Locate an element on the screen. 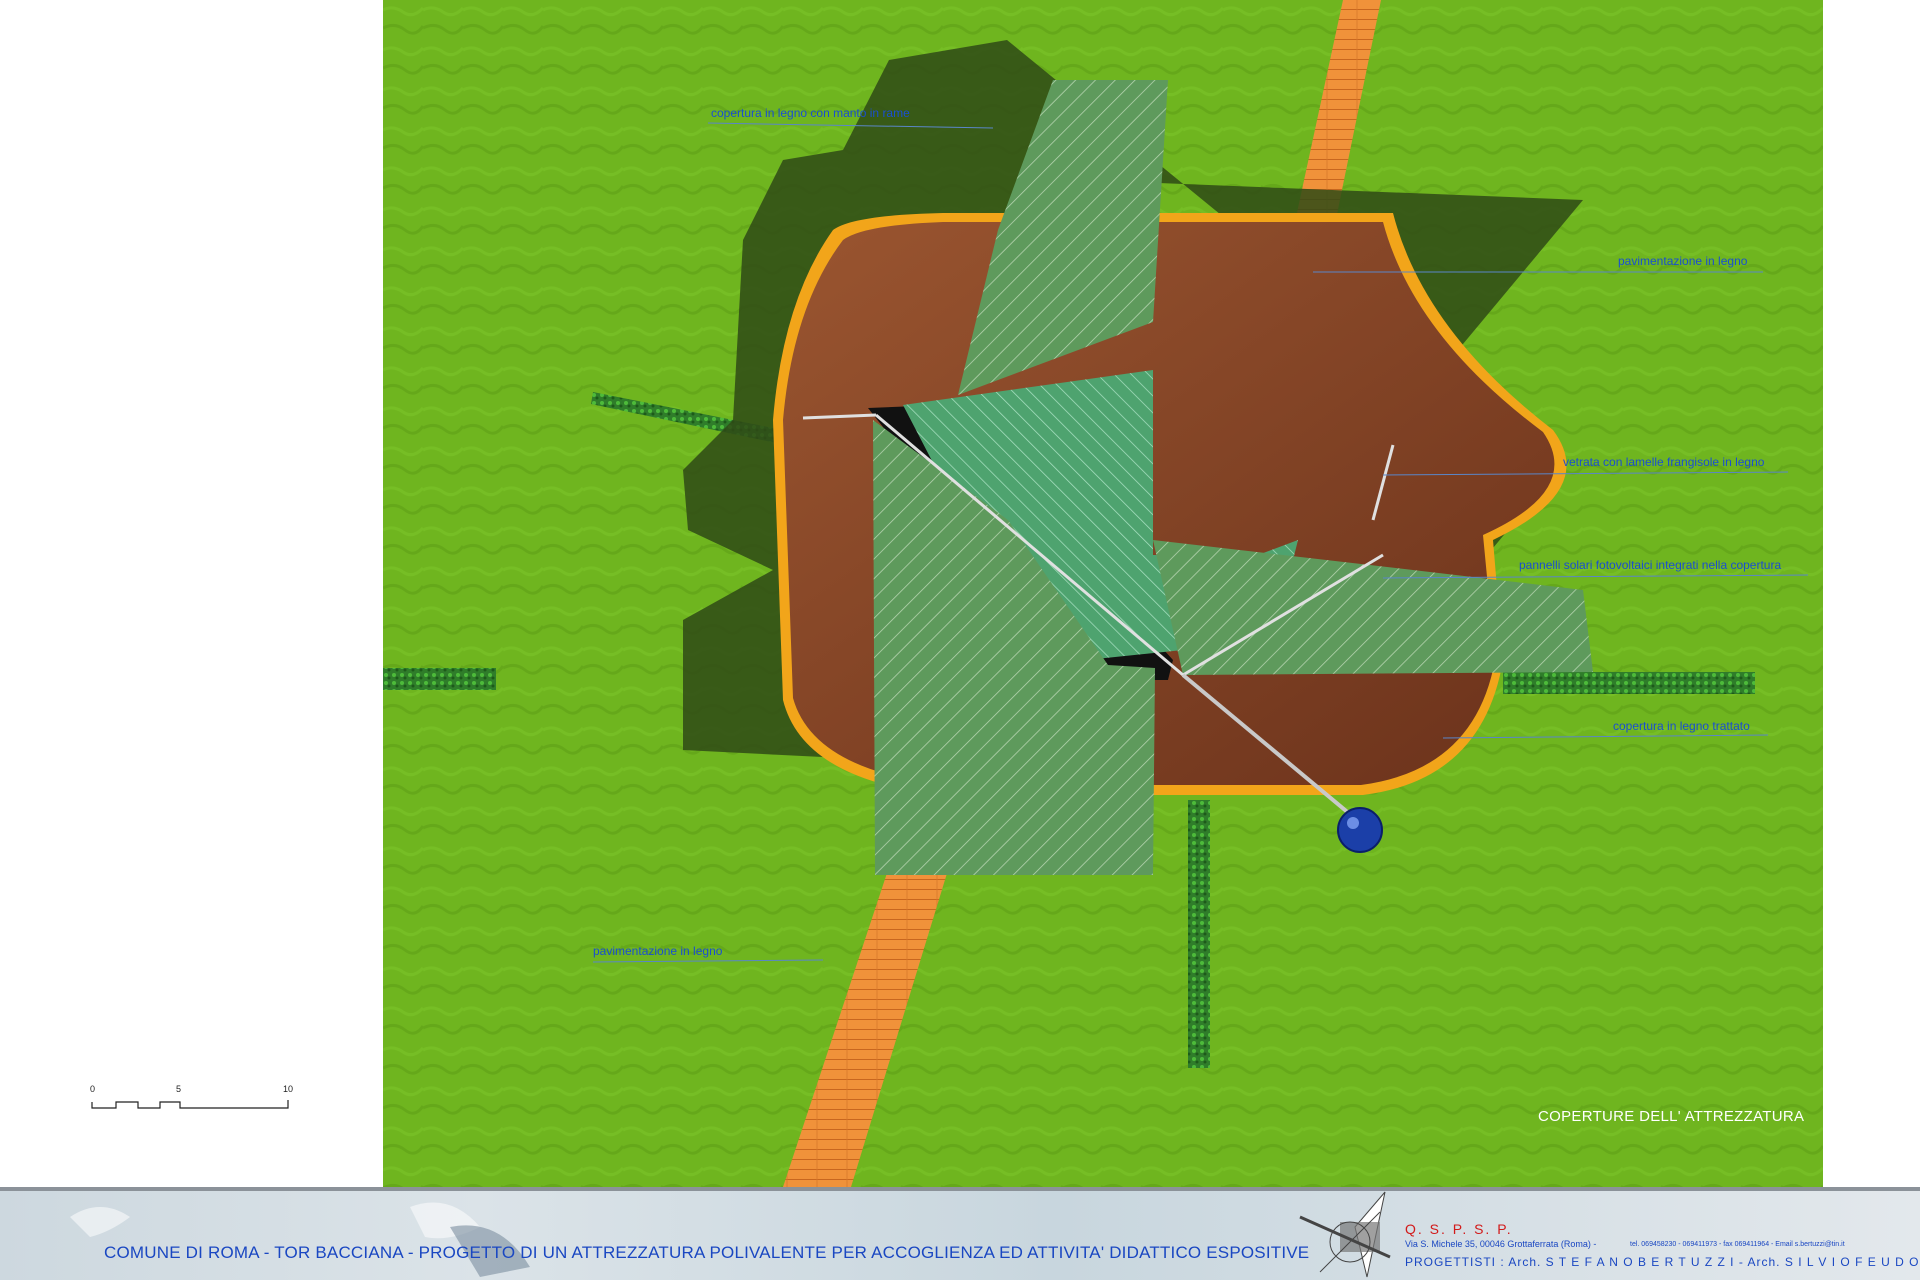 This screenshot has height=1280, width=1920. firm-name: Q. S. P. S. P. is located at coordinates (1459, 1229).